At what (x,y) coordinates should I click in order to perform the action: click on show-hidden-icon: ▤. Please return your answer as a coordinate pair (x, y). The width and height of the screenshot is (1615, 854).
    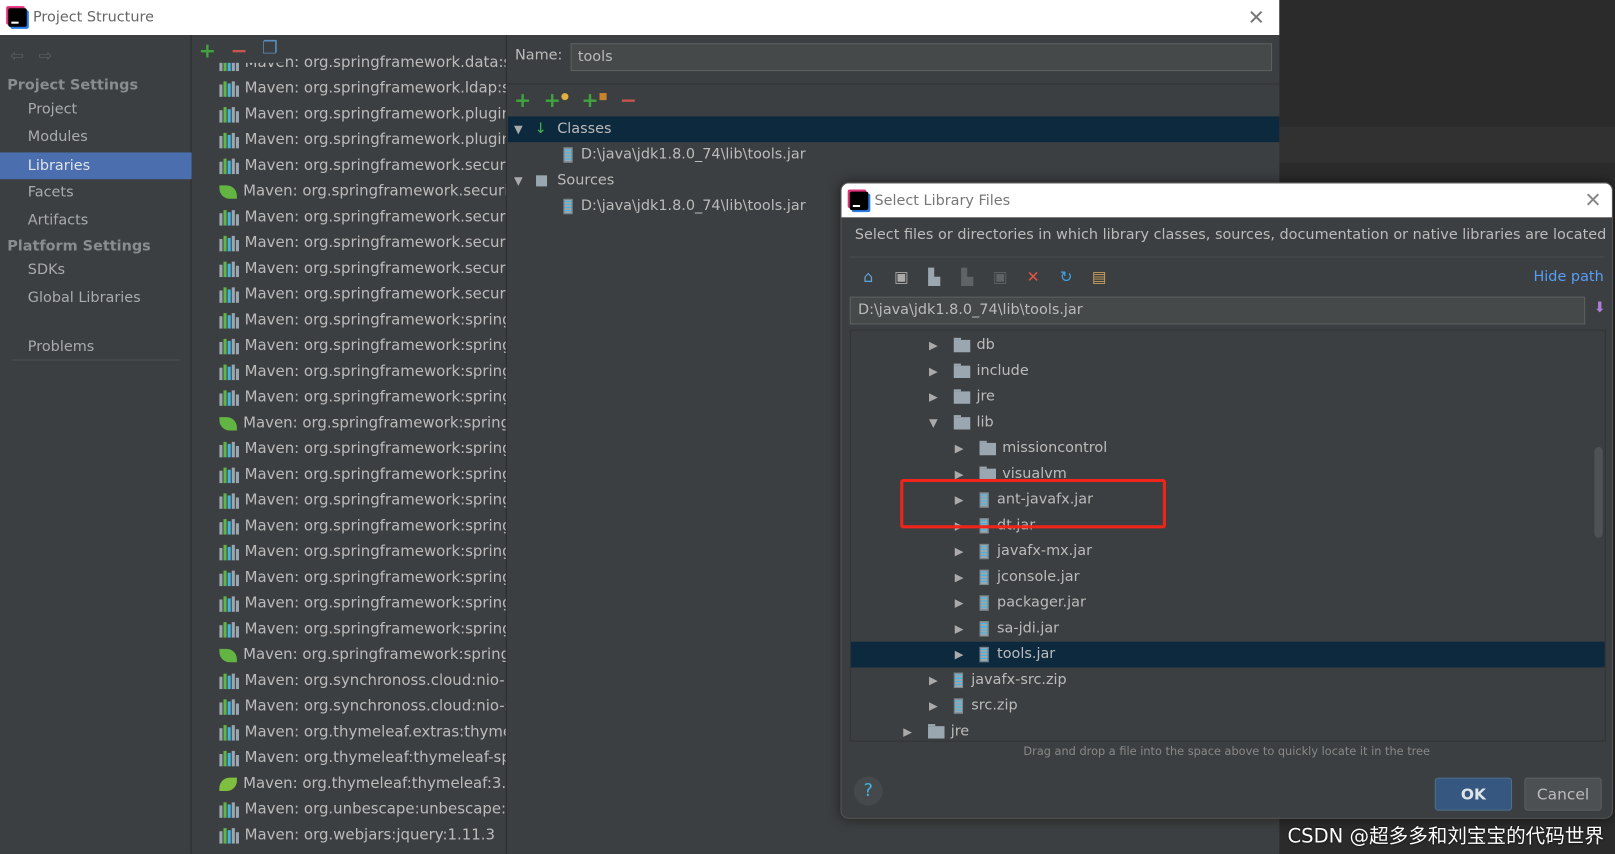
    Looking at the image, I should click on (1099, 277).